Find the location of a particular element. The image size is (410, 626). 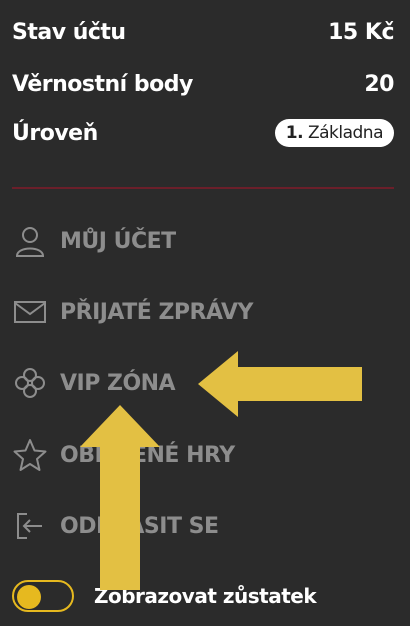

balance-value: 15 Kč is located at coordinates (361, 32).